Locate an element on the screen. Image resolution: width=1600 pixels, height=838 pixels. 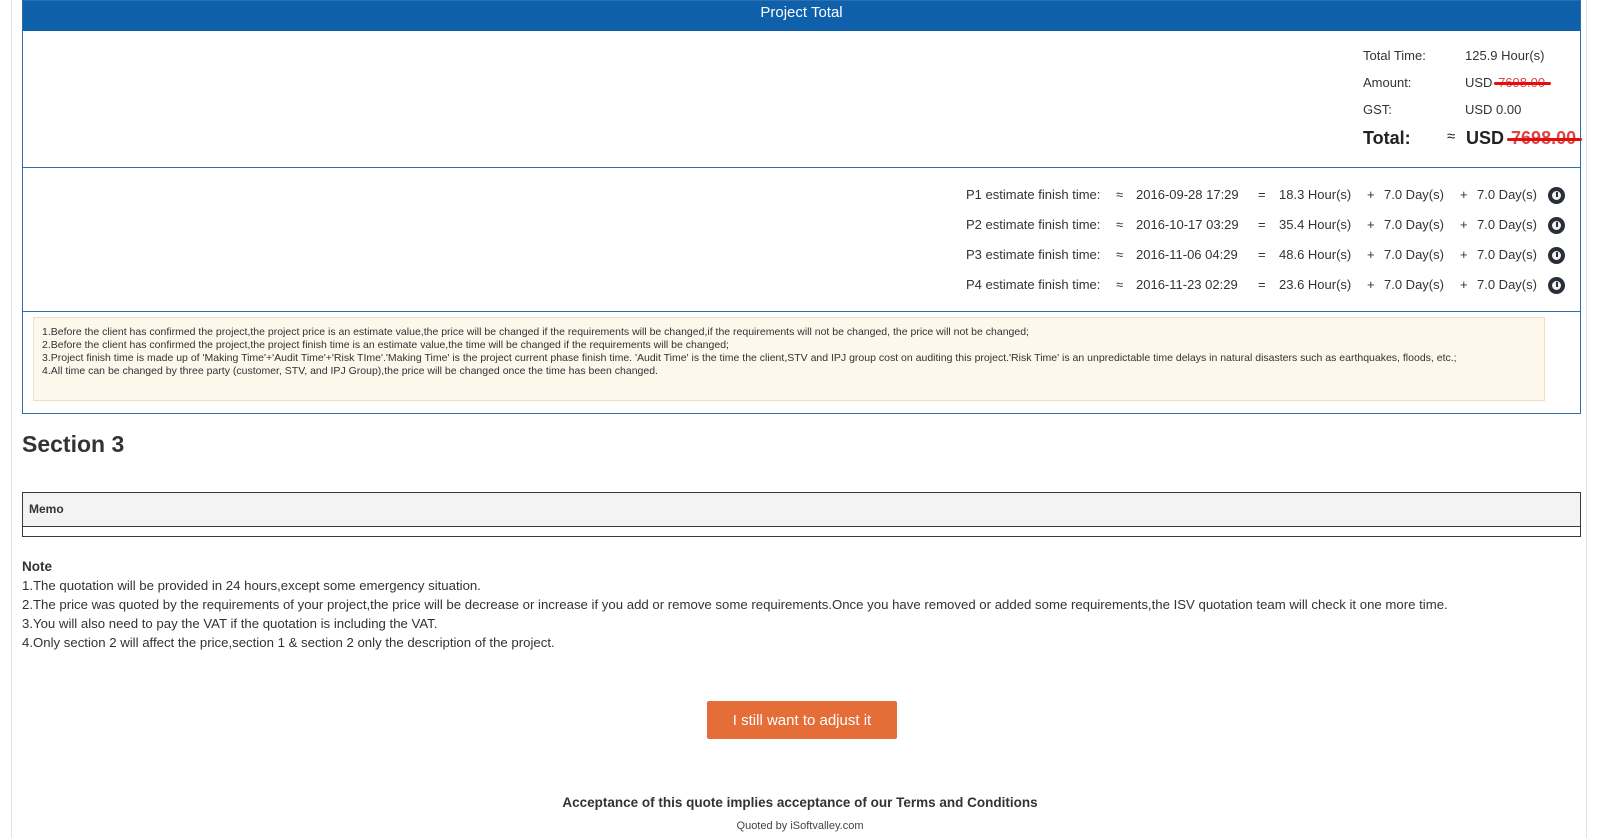
making-time: 48.6 Hour(s) is located at coordinates (1315, 254).